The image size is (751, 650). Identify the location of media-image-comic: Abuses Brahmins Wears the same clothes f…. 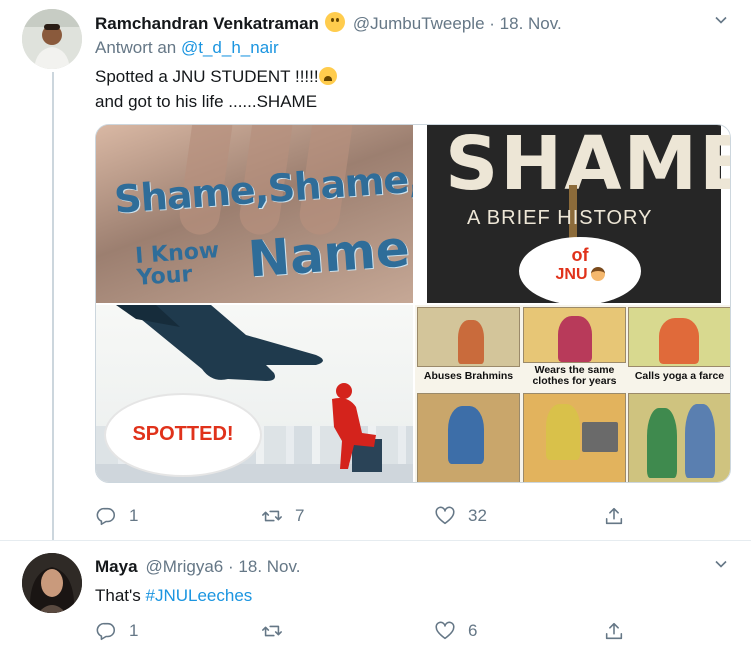
(572, 393).